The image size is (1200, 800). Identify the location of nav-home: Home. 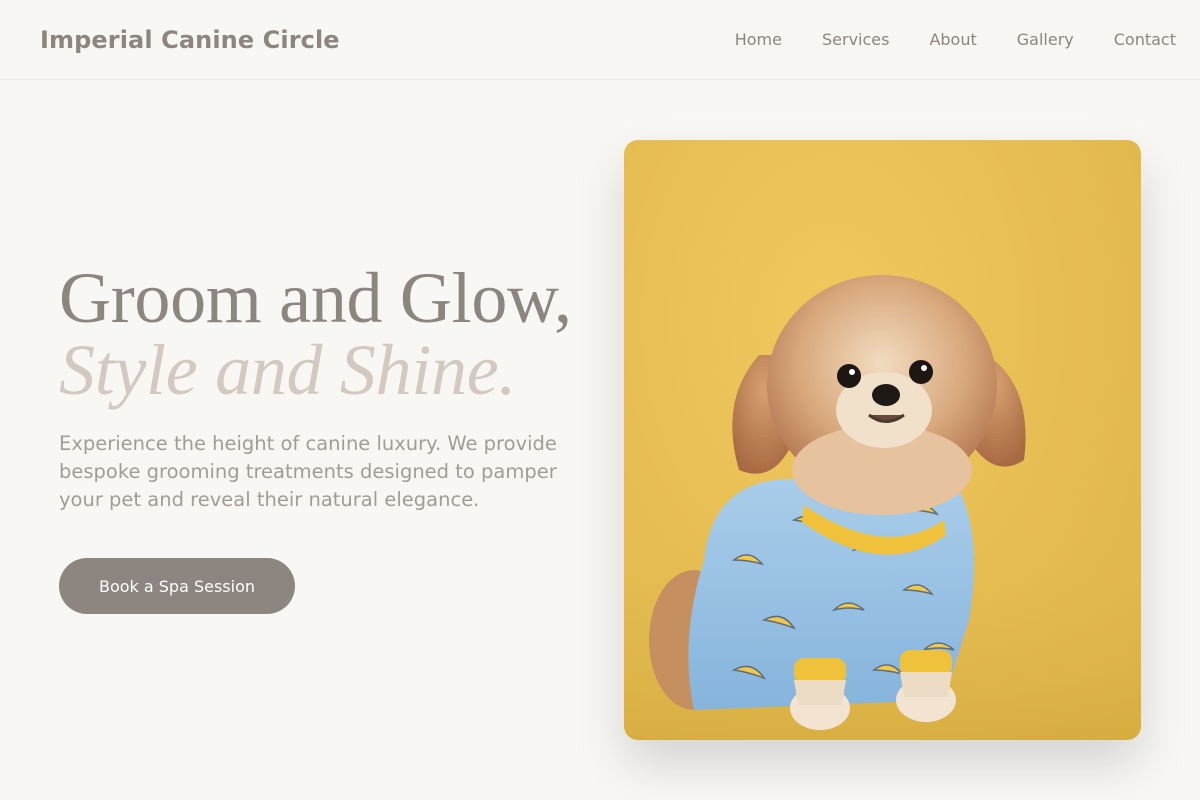
(758, 39).